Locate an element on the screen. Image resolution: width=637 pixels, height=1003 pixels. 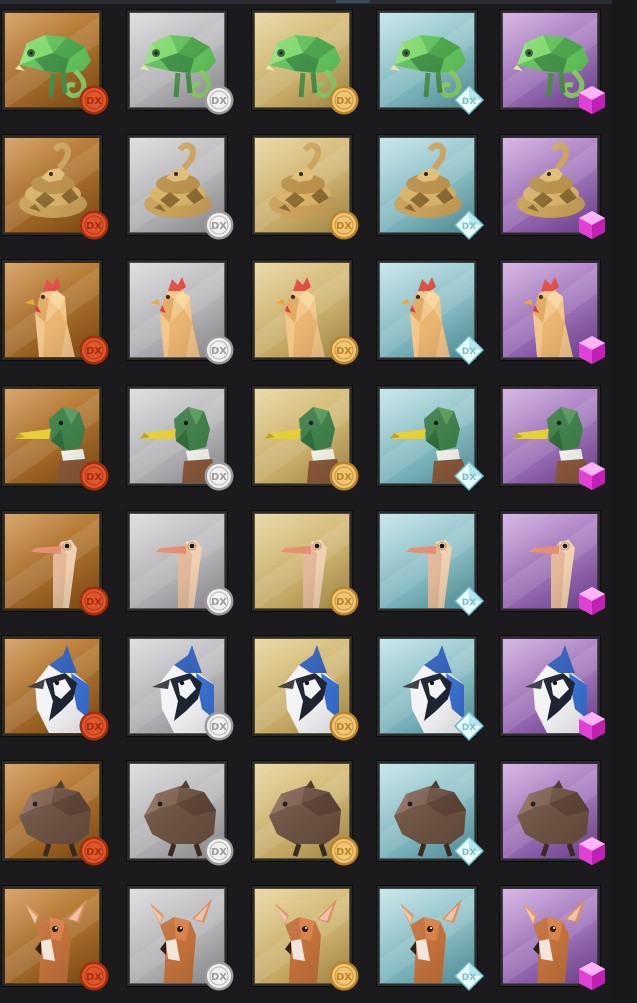
card-deer-gold: DX is located at coordinates (314, 936).